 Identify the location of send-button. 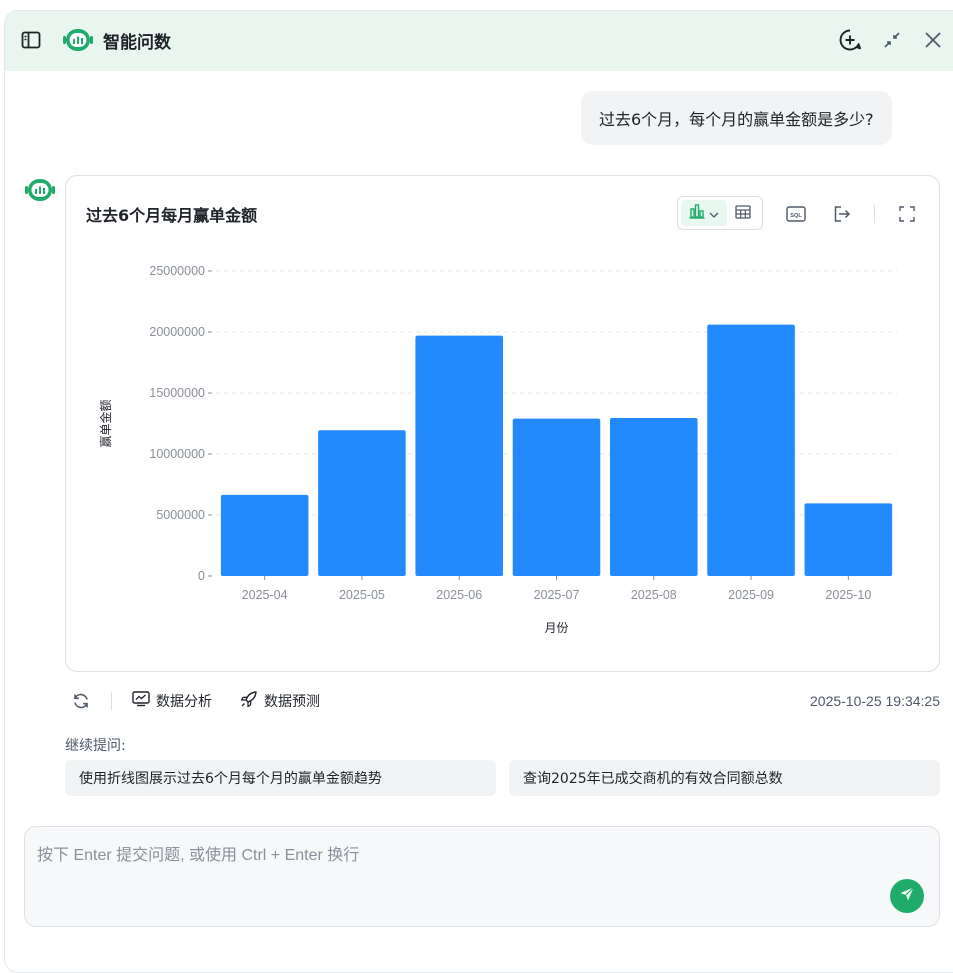
(907, 896).